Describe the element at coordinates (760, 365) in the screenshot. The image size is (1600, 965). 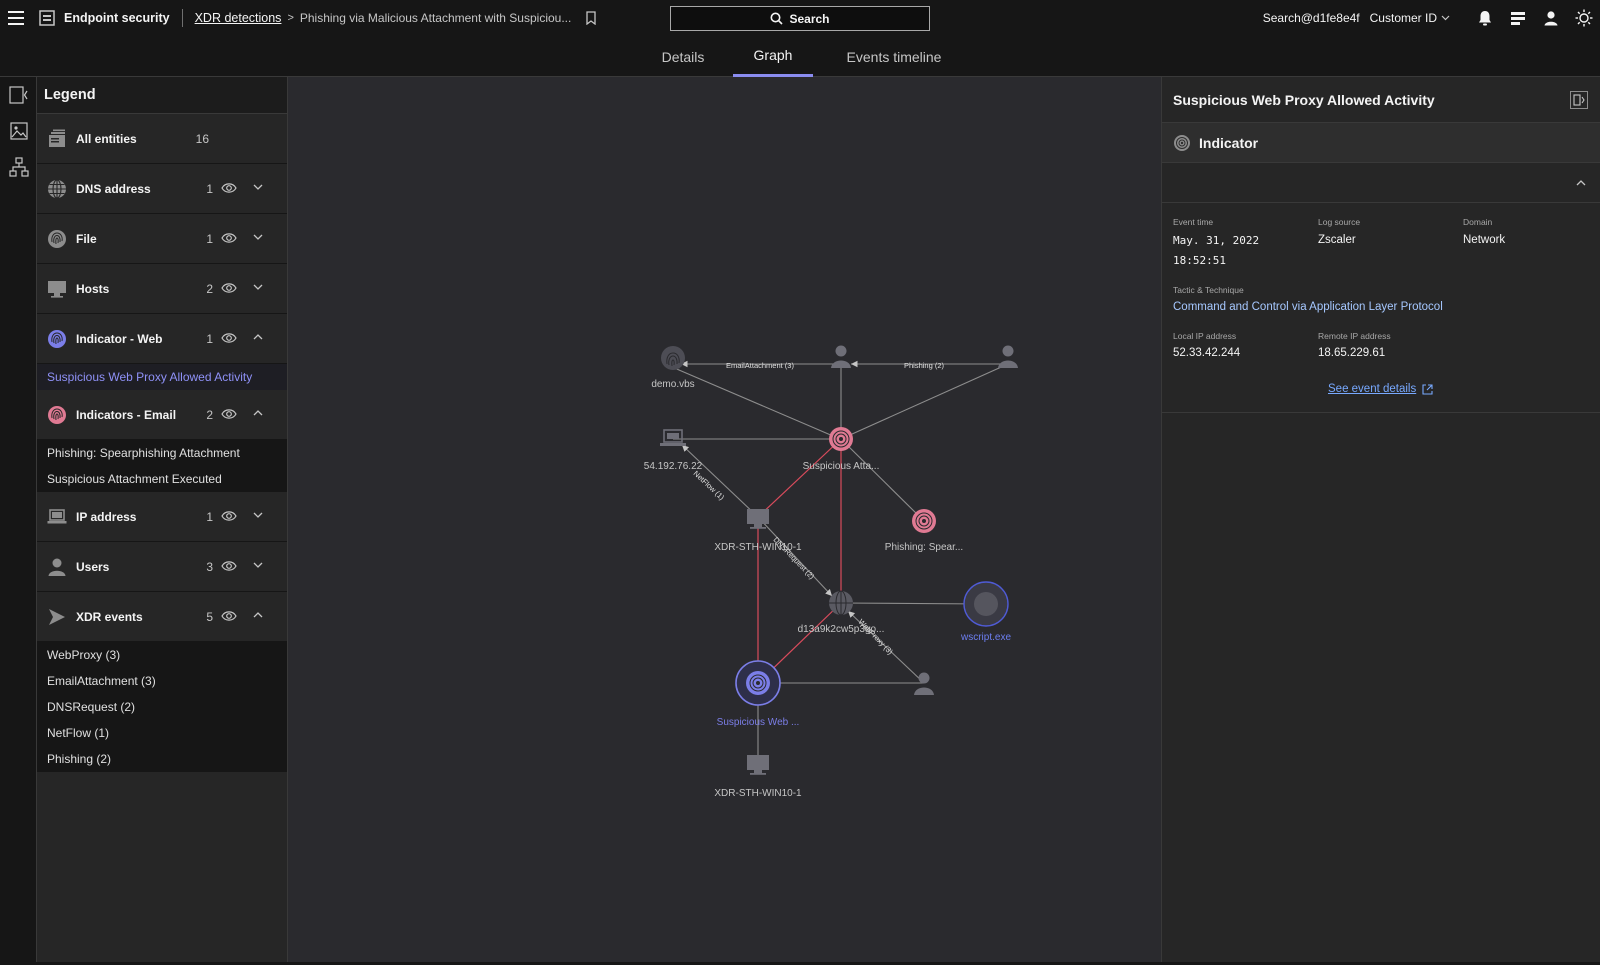
I see `edge-label-emailattachment: EmailAttachment (3)` at that location.